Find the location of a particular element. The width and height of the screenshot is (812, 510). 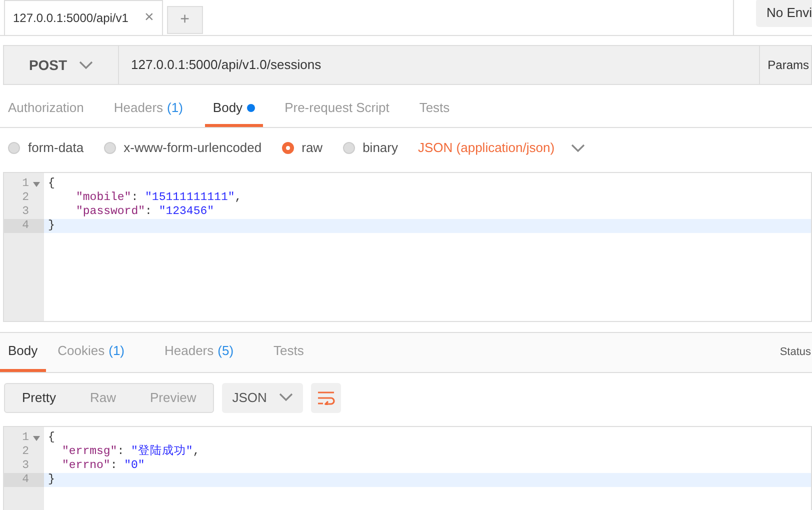

format-dropdown: JSON is located at coordinates (262, 397).